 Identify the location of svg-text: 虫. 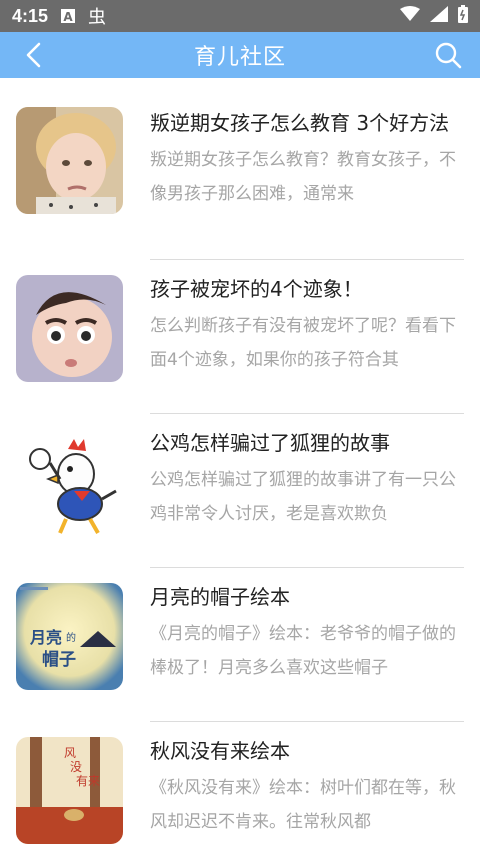
(97, 17).